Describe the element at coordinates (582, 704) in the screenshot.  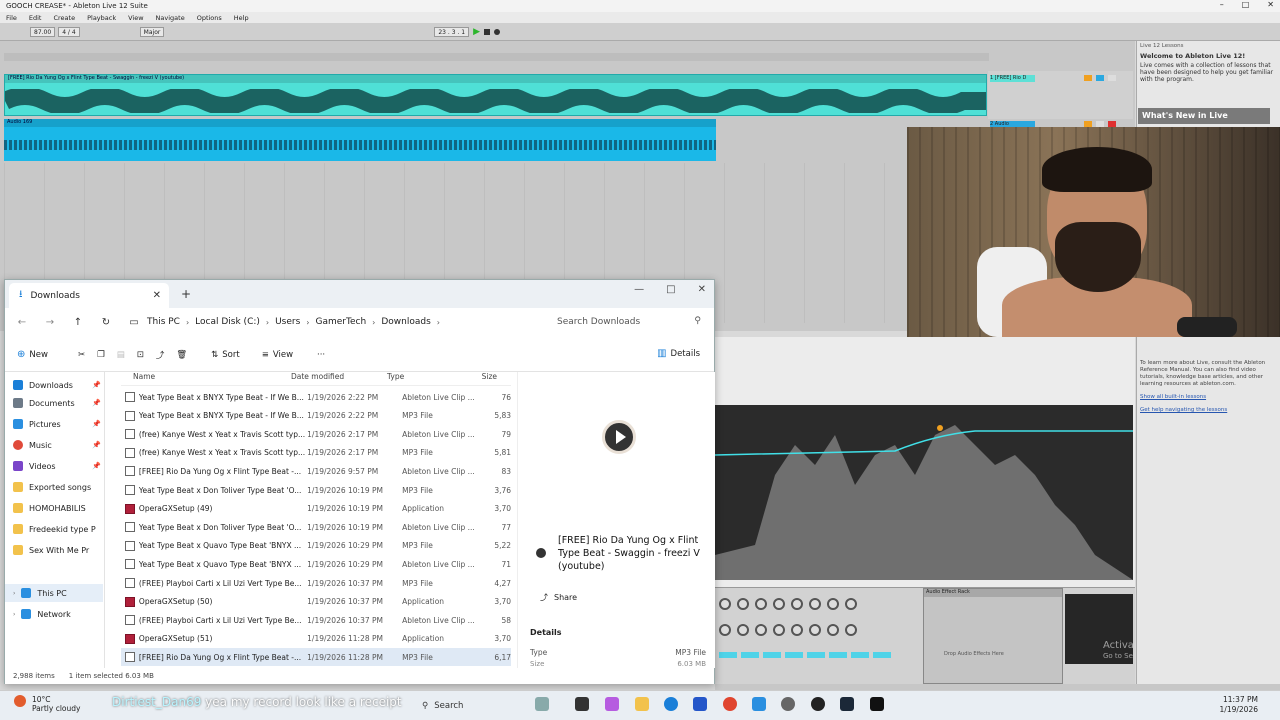
I see `task-view-icon` at that location.